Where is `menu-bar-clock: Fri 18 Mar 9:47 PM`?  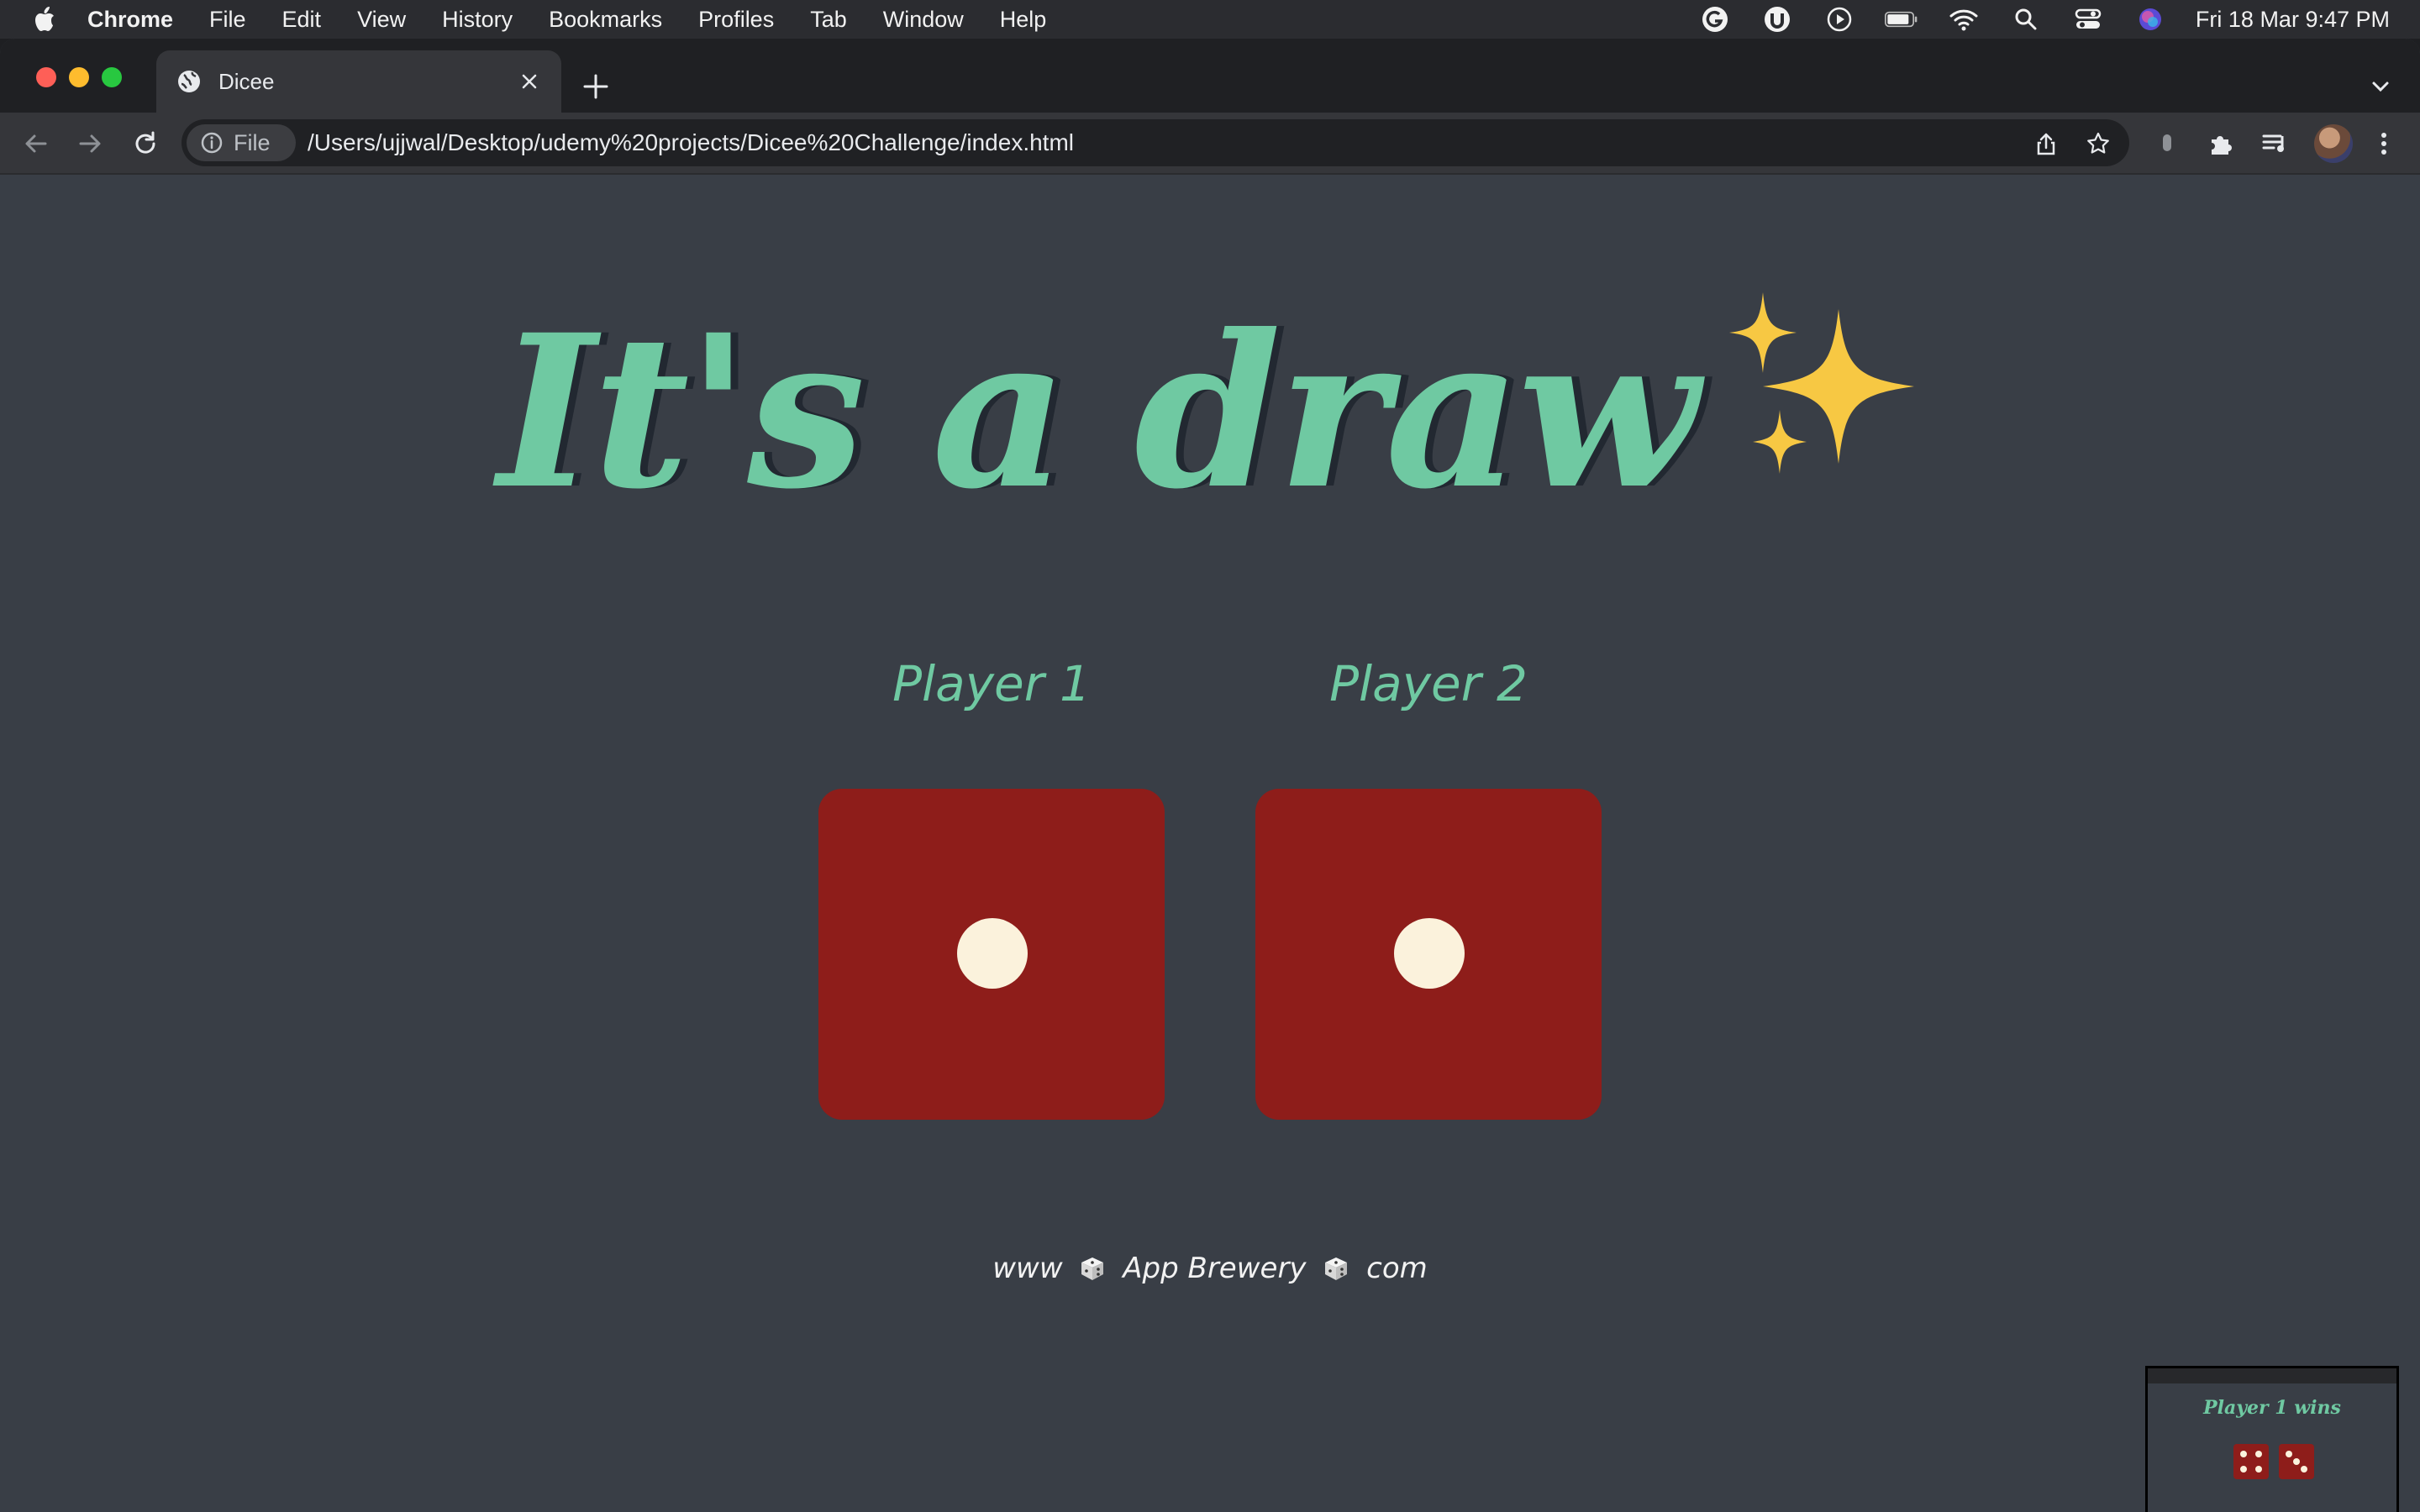 menu-bar-clock: Fri 18 Mar 9:47 PM is located at coordinates (2293, 20).